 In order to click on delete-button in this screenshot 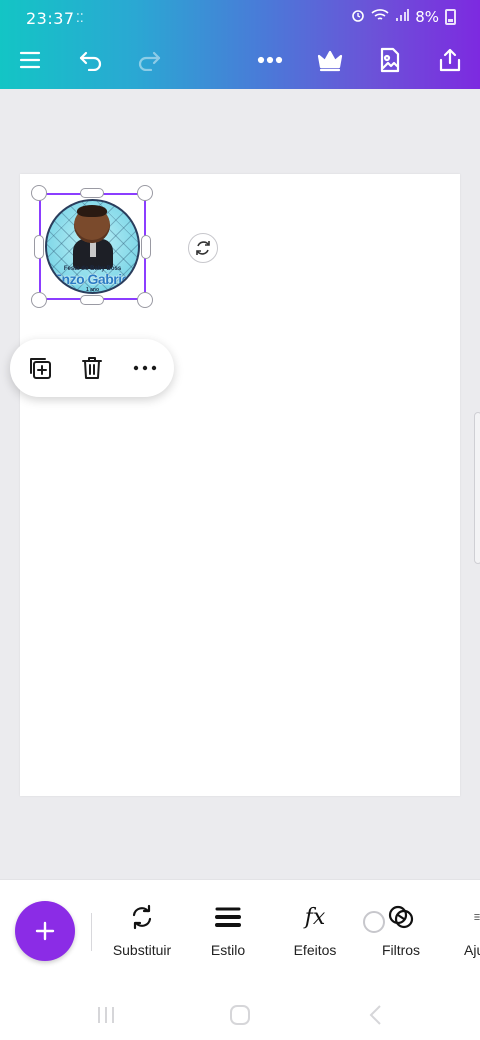, I will do `click(92, 368)`.